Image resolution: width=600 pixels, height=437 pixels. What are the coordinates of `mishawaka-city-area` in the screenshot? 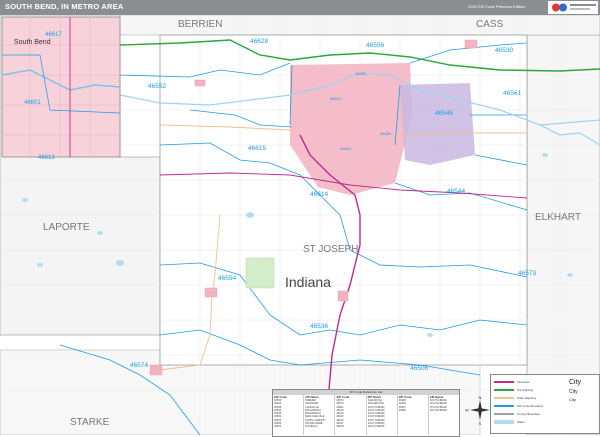 It's located at (437, 124).